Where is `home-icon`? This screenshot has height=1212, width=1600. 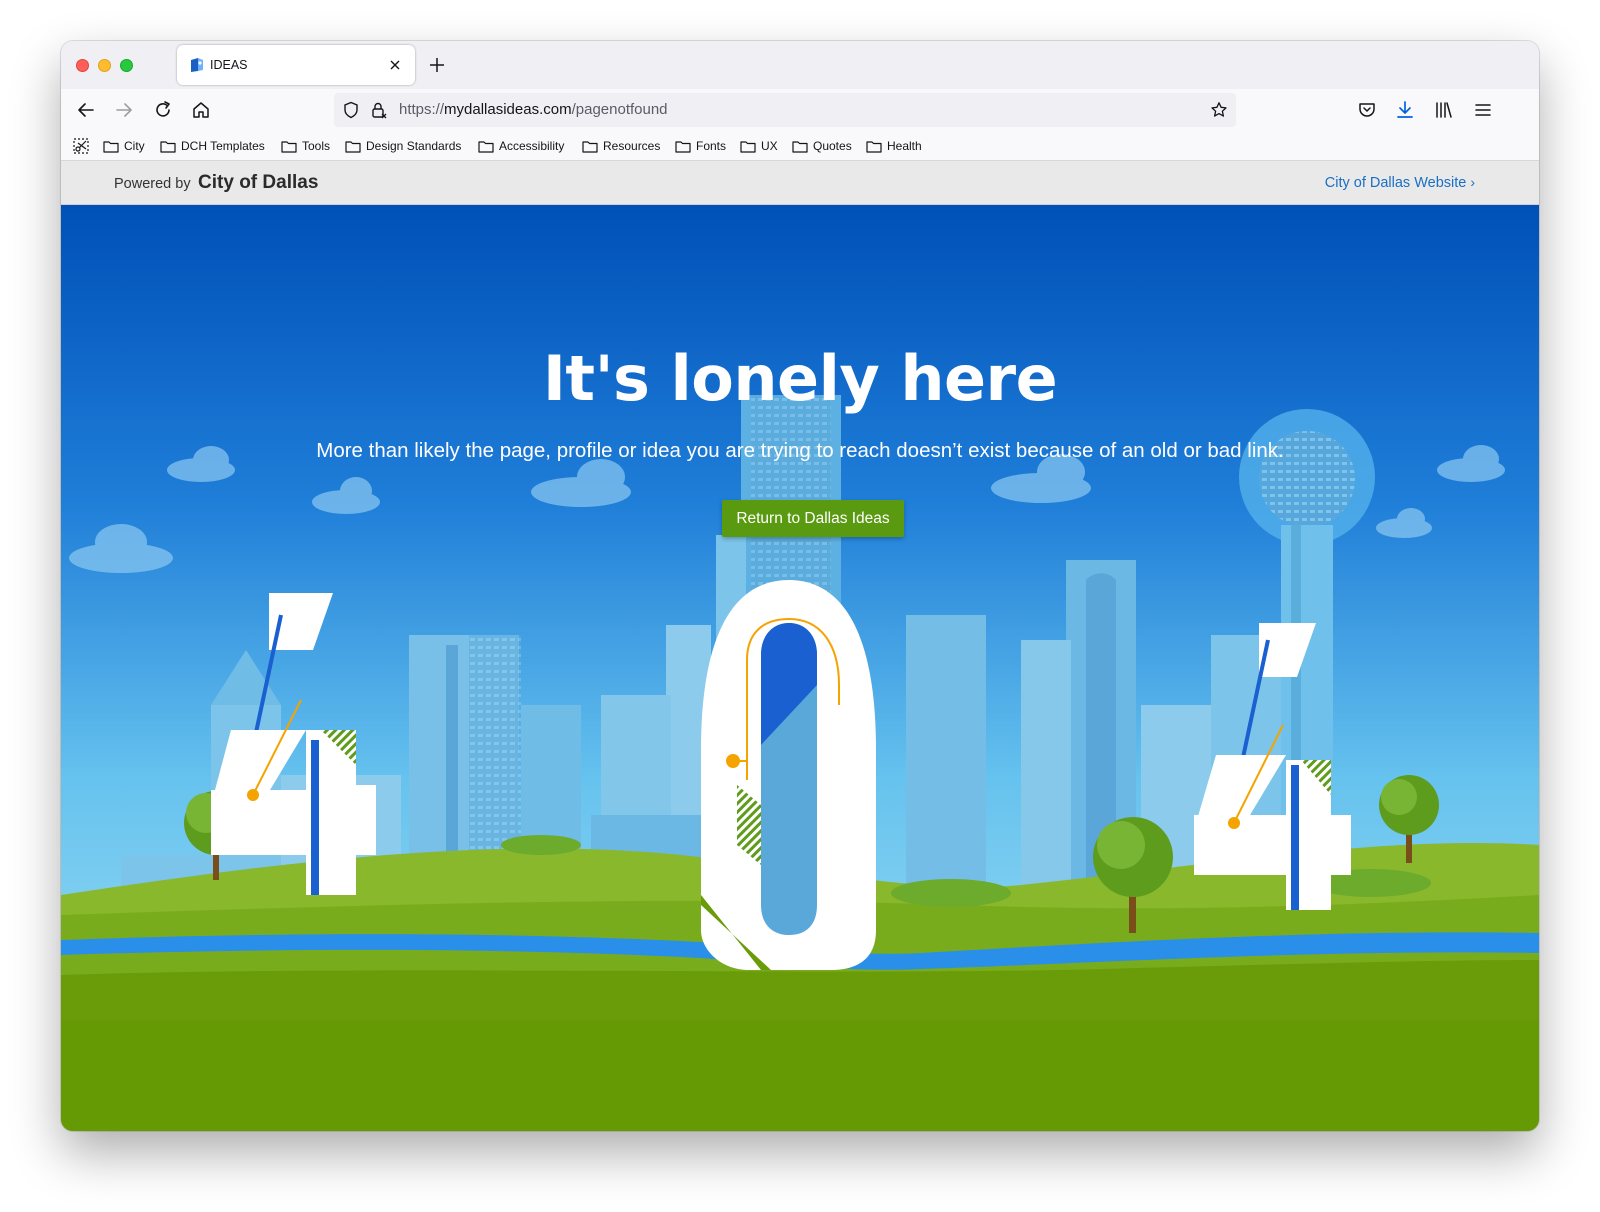 home-icon is located at coordinates (201, 110).